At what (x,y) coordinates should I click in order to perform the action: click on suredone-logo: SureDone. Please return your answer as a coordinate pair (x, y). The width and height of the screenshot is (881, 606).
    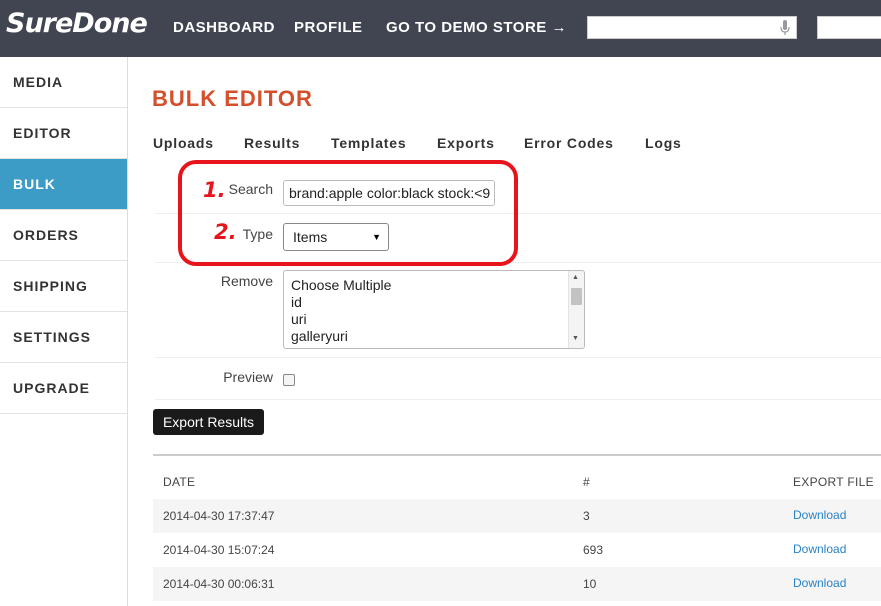
    Looking at the image, I should click on (77, 23).